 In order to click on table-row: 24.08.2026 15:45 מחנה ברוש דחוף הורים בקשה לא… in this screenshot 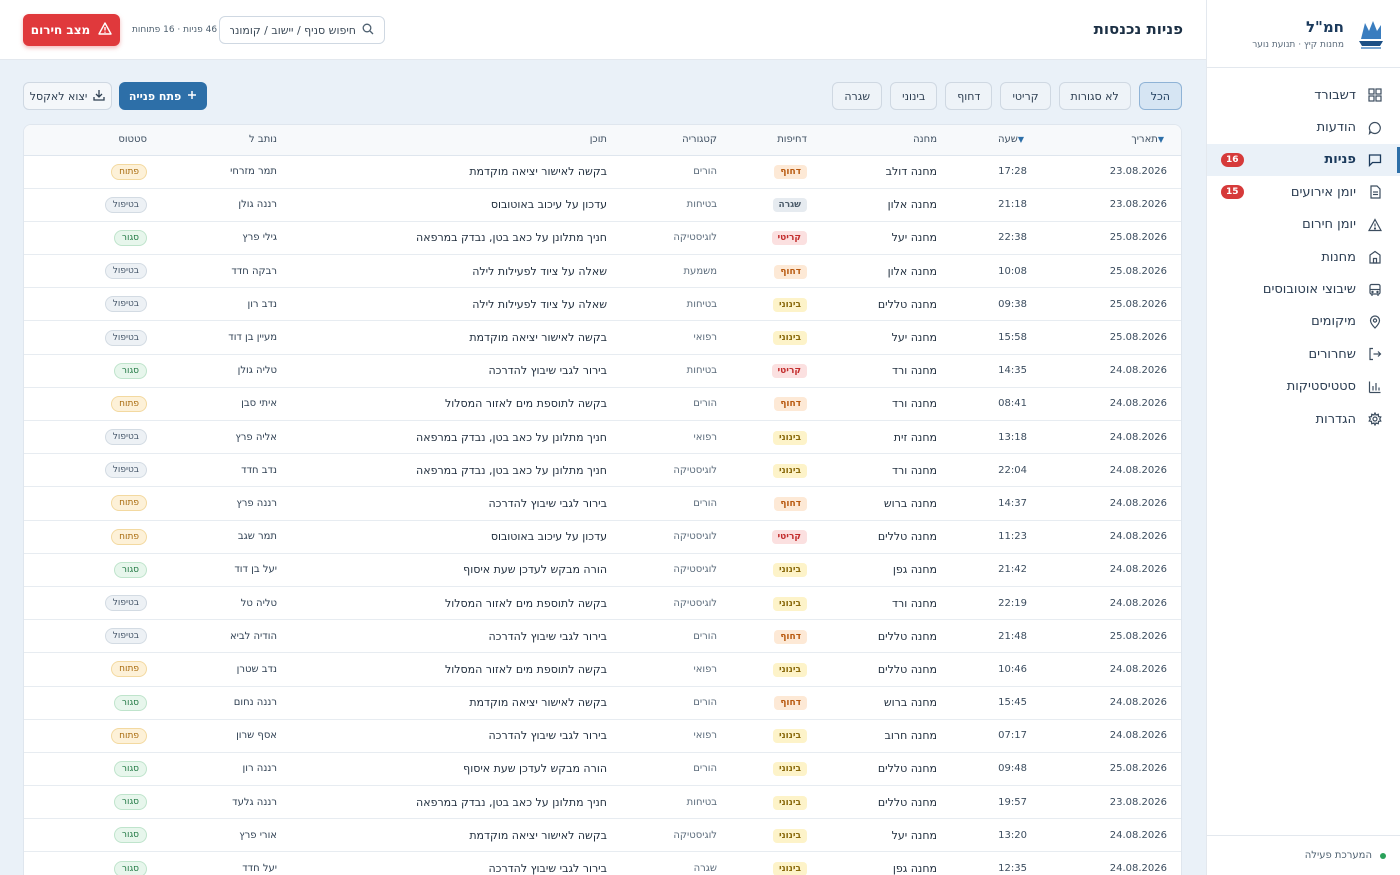, I will do `click(602, 703)`.